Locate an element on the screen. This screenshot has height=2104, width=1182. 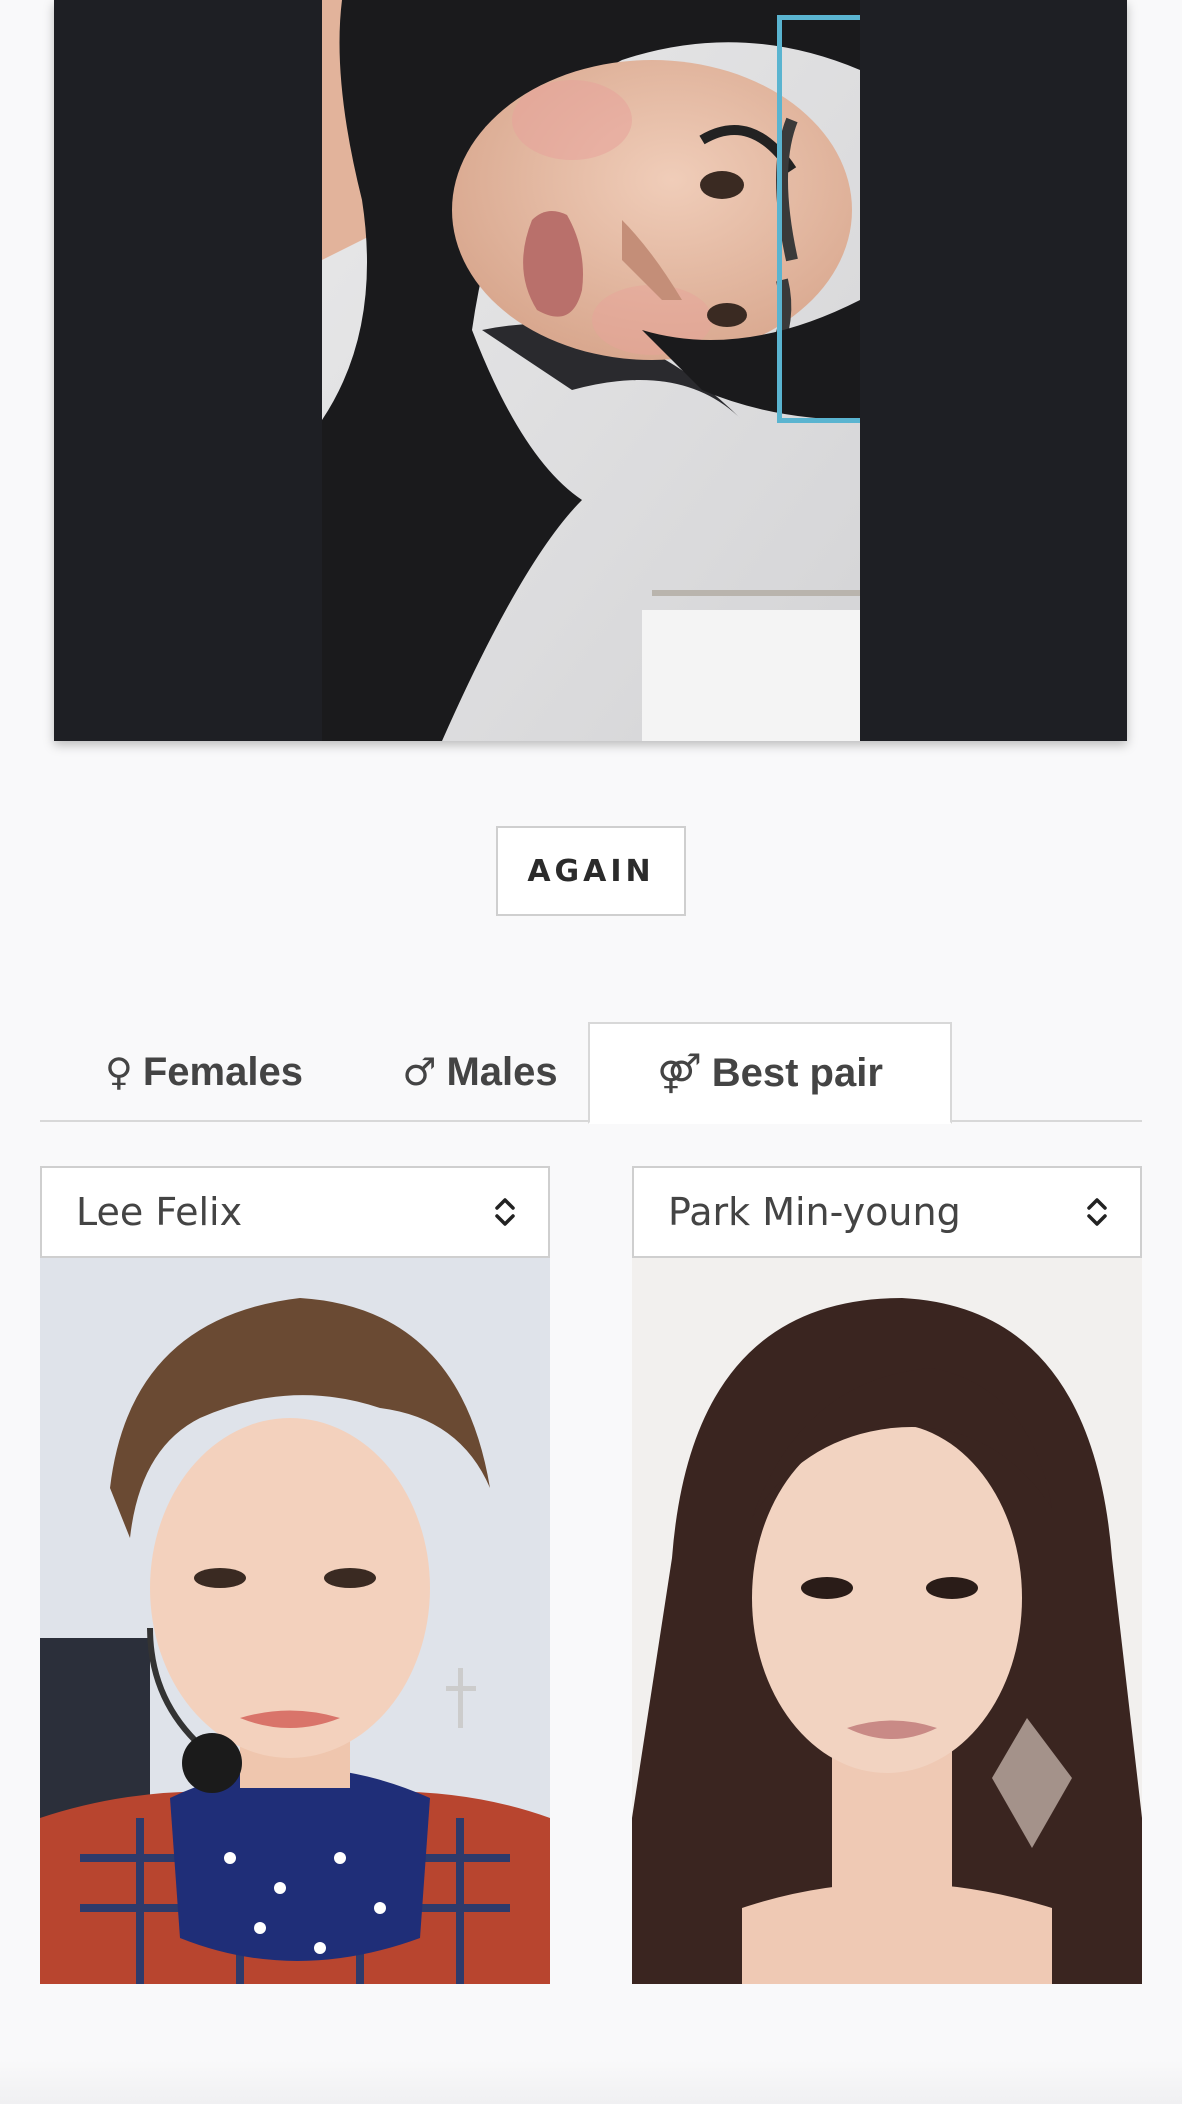
tab-best-pair-label: Best pair is located at coordinates (797, 1072).